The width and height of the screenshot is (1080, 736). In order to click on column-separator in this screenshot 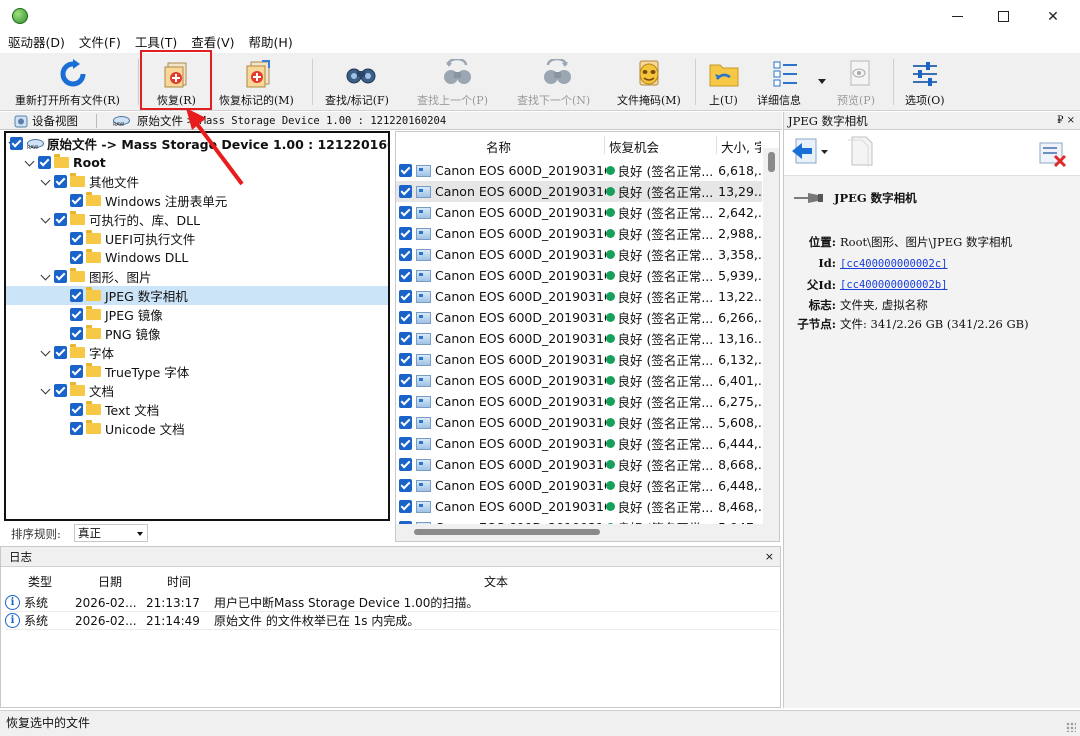, I will do `click(604, 145)`.